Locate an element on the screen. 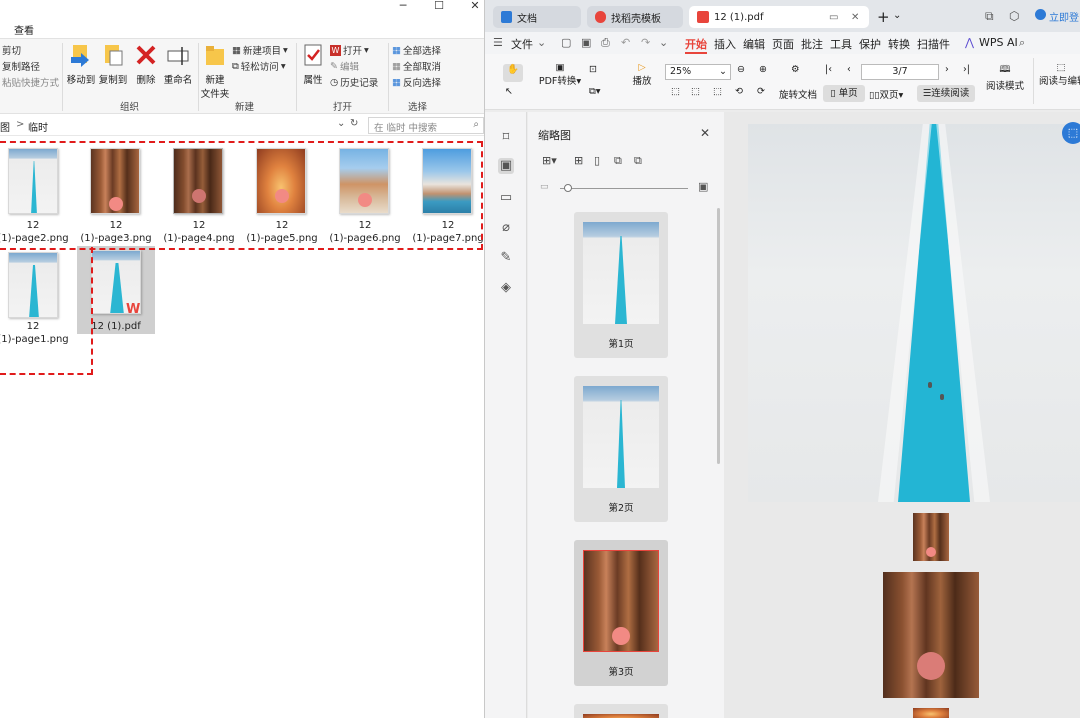 The height and width of the screenshot is (718, 1080). refresh-icon: ↻ is located at coordinates (354, 123).